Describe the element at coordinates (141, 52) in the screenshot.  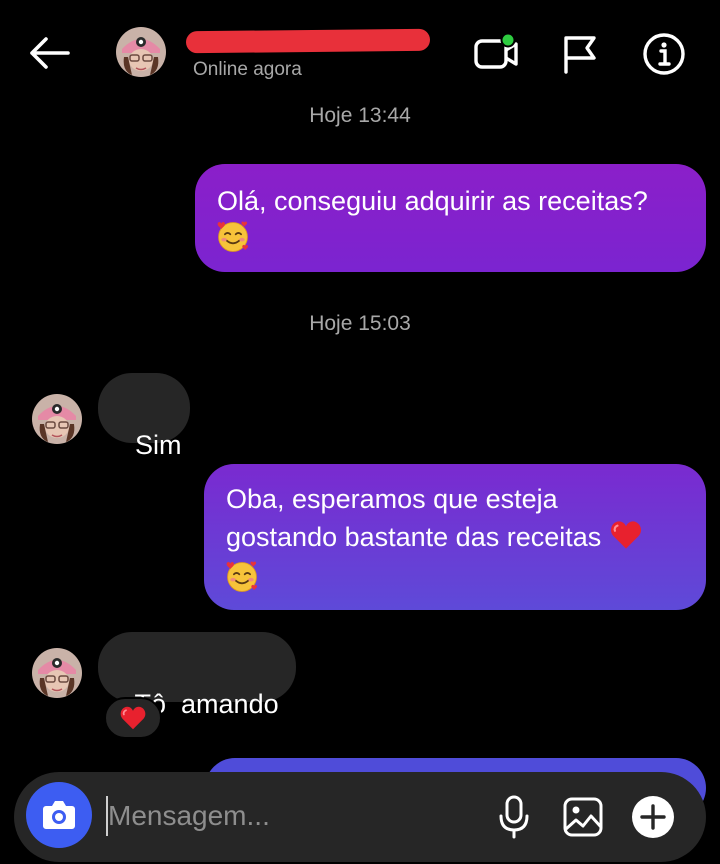
I see `contact-avatar` at that location.